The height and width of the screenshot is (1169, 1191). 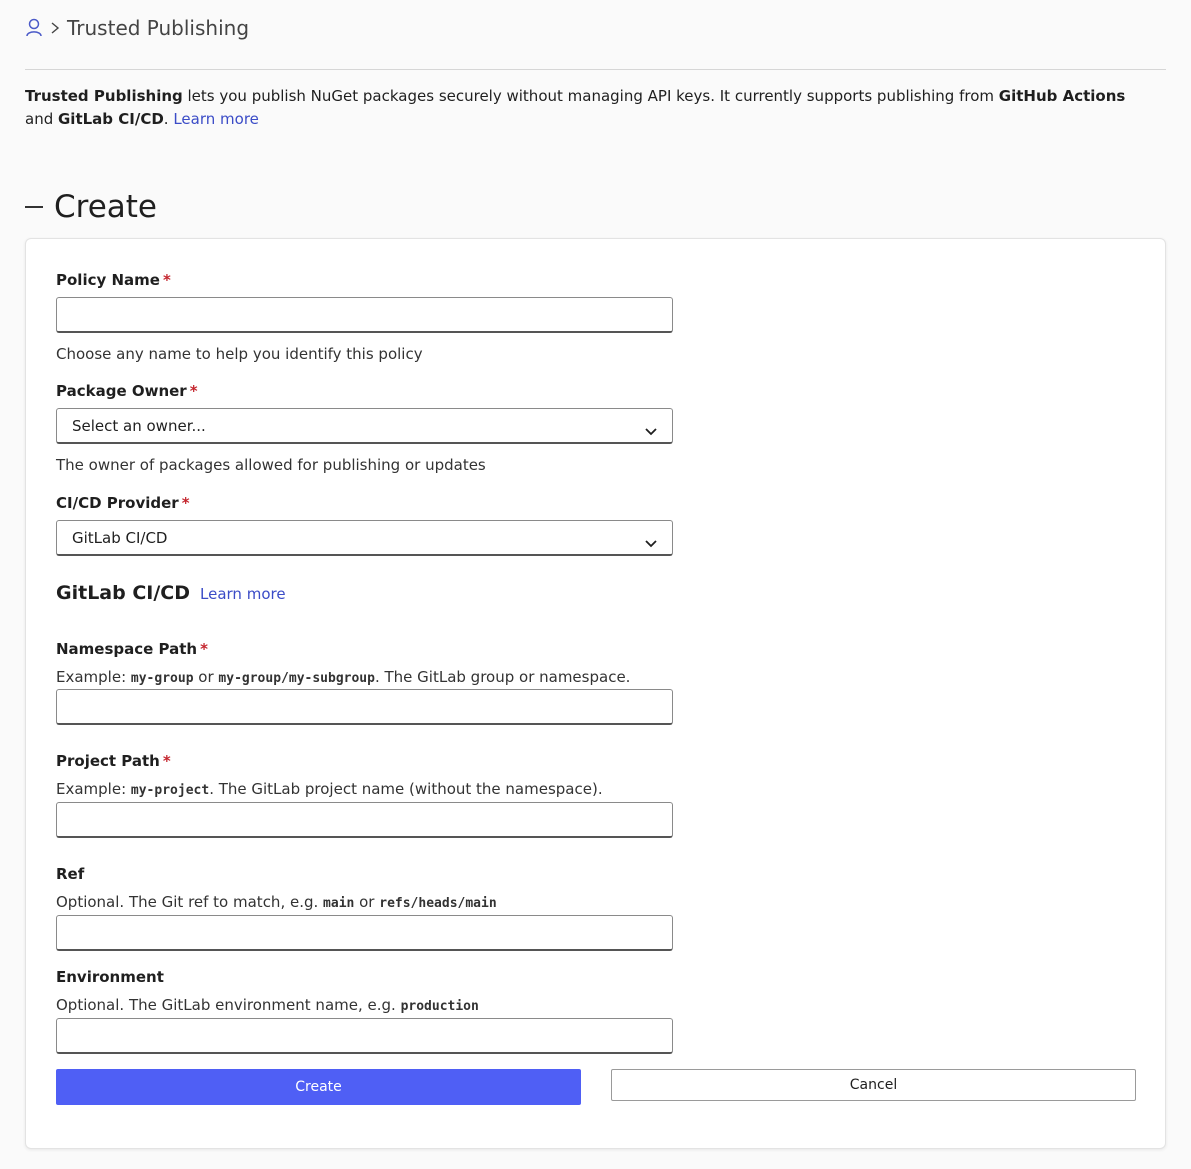 I want to click on namespace-label: Namespace Path *, so click(x=132, y=649).